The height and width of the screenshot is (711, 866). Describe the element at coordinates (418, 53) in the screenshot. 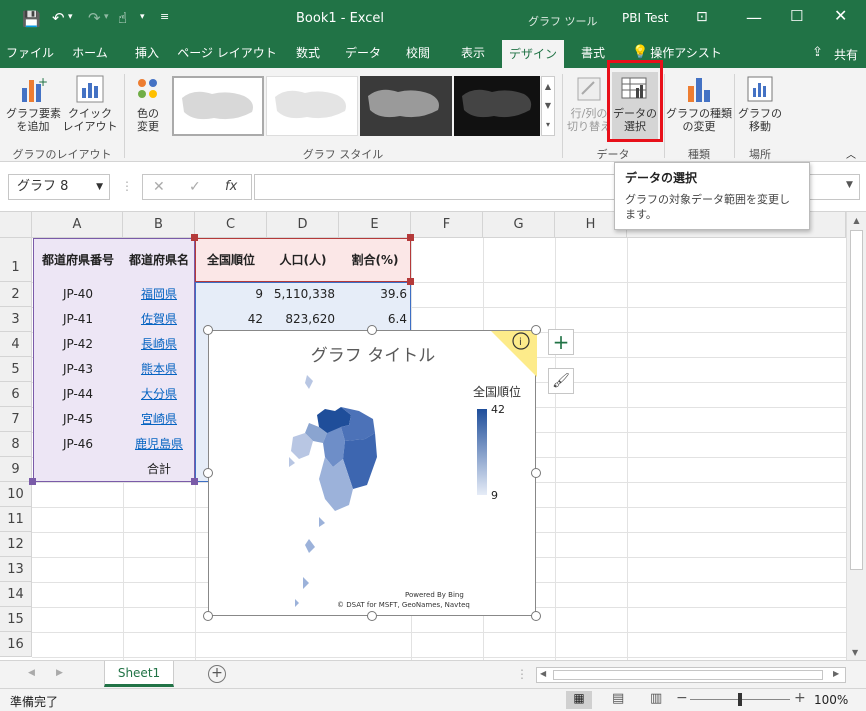

I see `tab-review: 校閲` at that location.